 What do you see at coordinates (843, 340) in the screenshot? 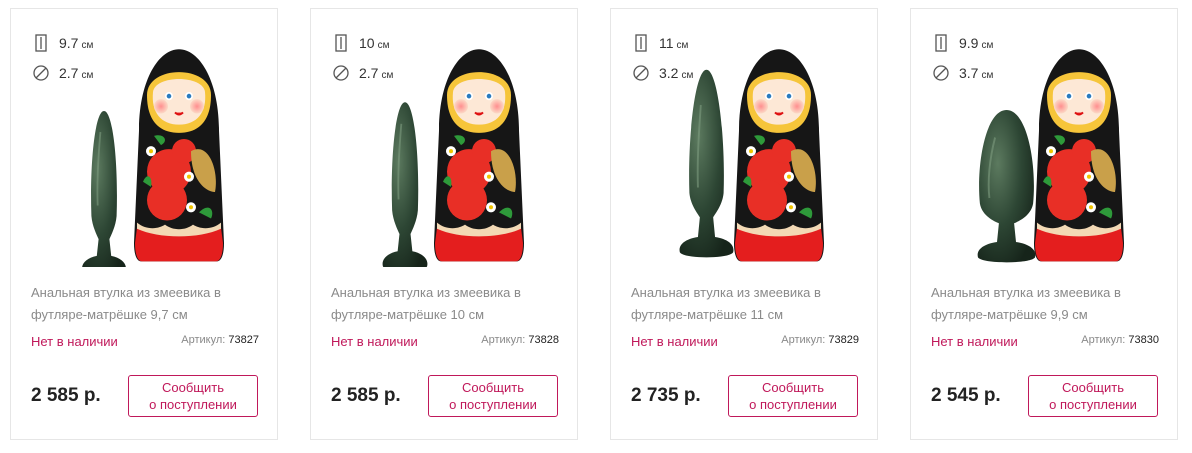
I see `sku-number: 73829` at bounding box center [843, 340].